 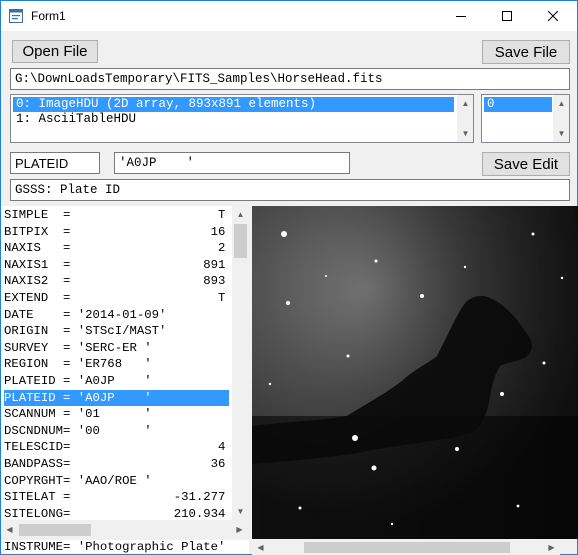 I want to click on maximize-icon, so click(x=507, y=16).